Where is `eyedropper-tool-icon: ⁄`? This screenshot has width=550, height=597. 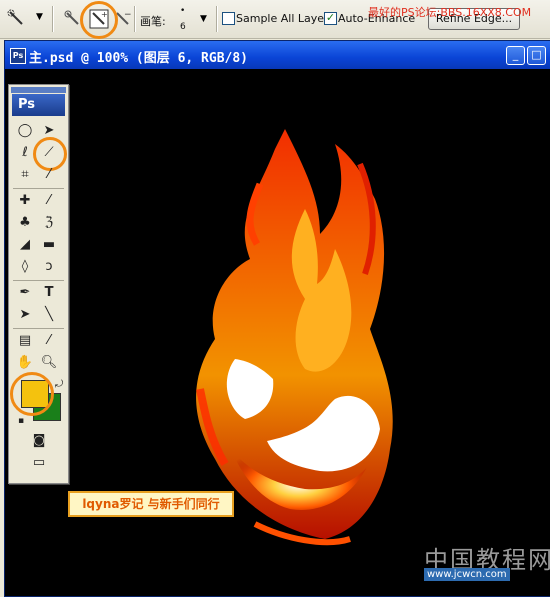
eyedropper-tool-icon: ⁄ is located at coordinates (49, 175).